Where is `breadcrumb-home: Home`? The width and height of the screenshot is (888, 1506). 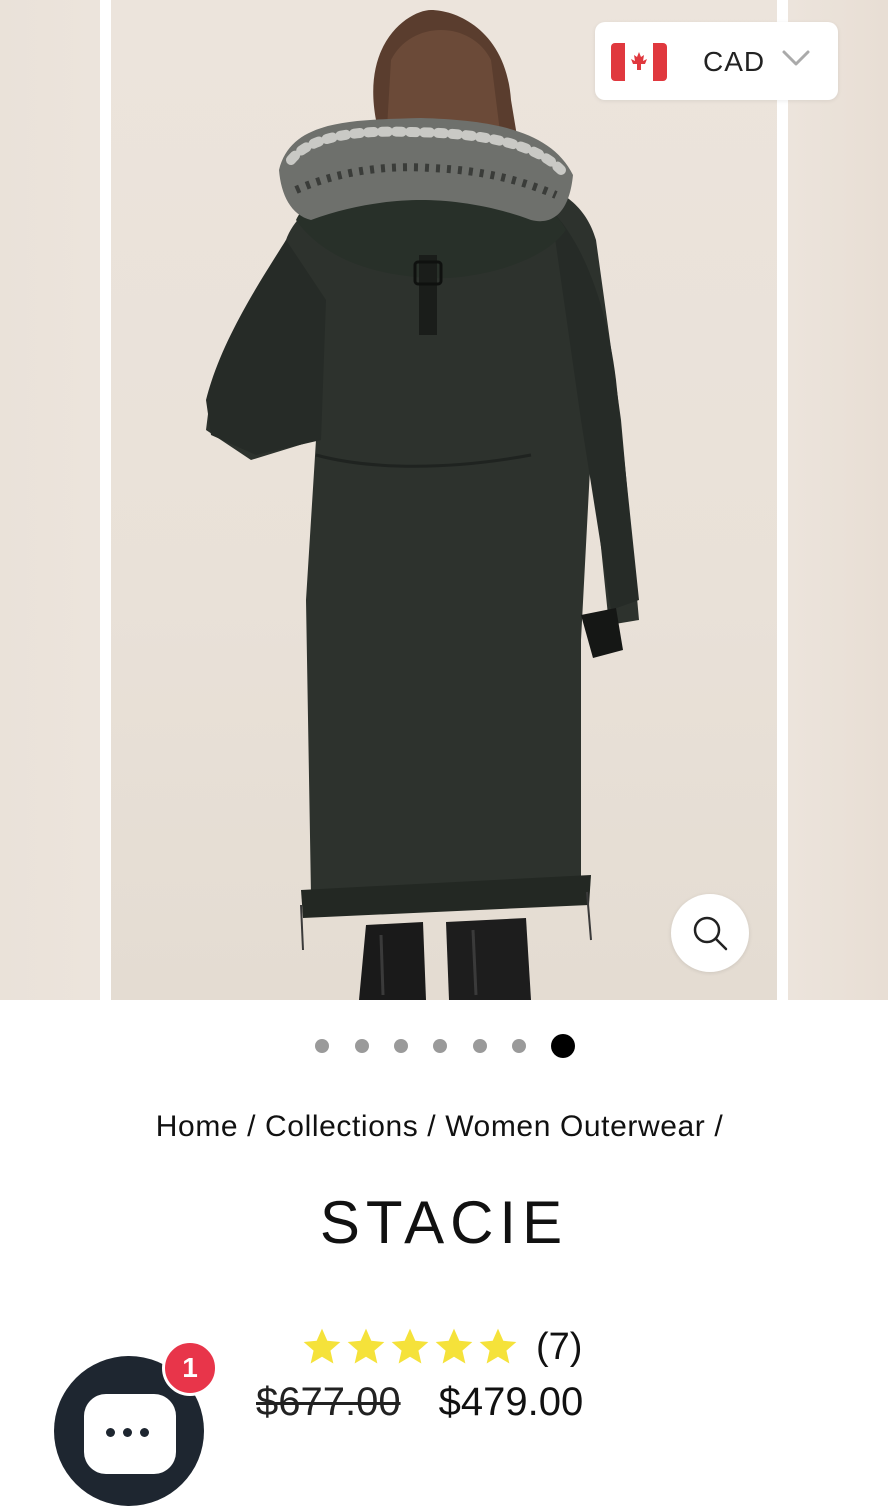 breadcrumb-home: Home is located at coordinates (197, 1126).